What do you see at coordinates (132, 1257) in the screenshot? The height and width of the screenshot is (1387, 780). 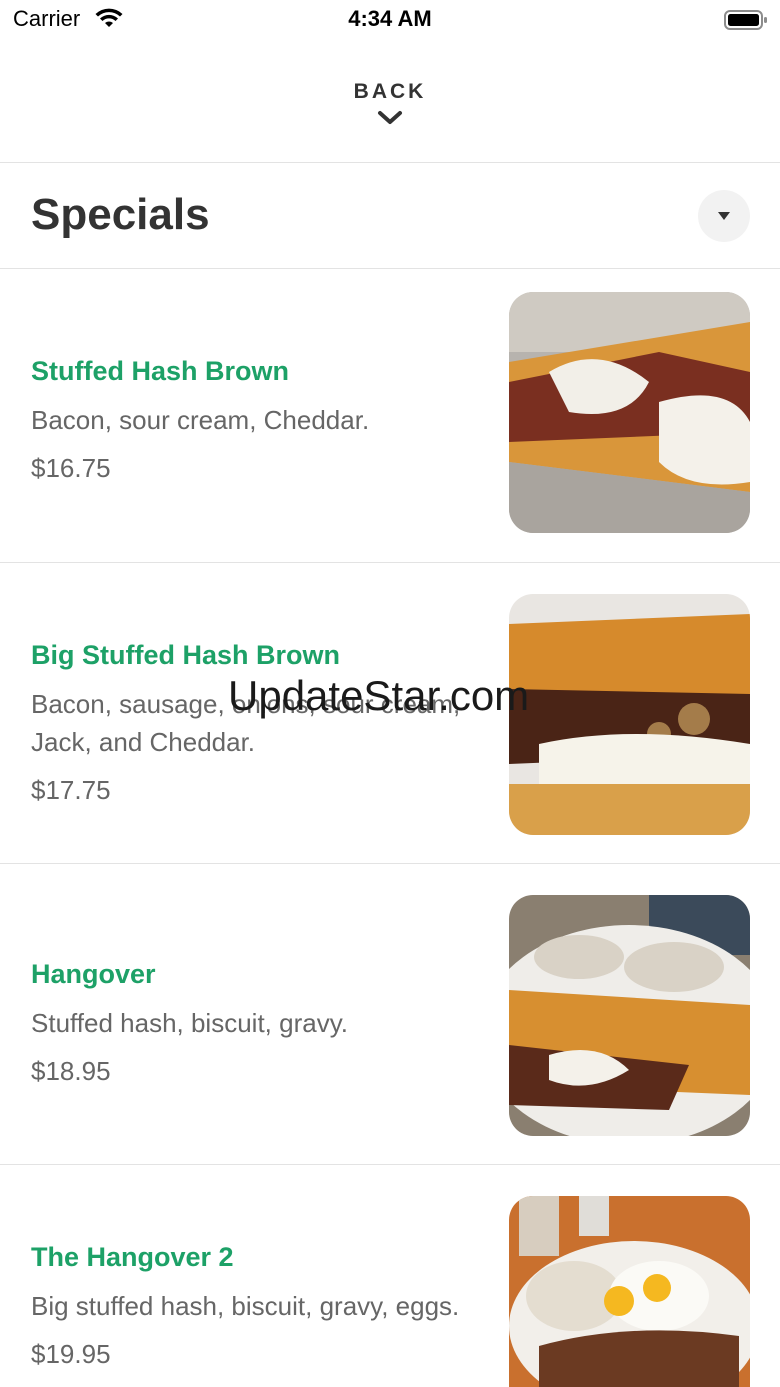 I see `menu-item-name: The Hangover 2` at bounding box center [132, 1257].